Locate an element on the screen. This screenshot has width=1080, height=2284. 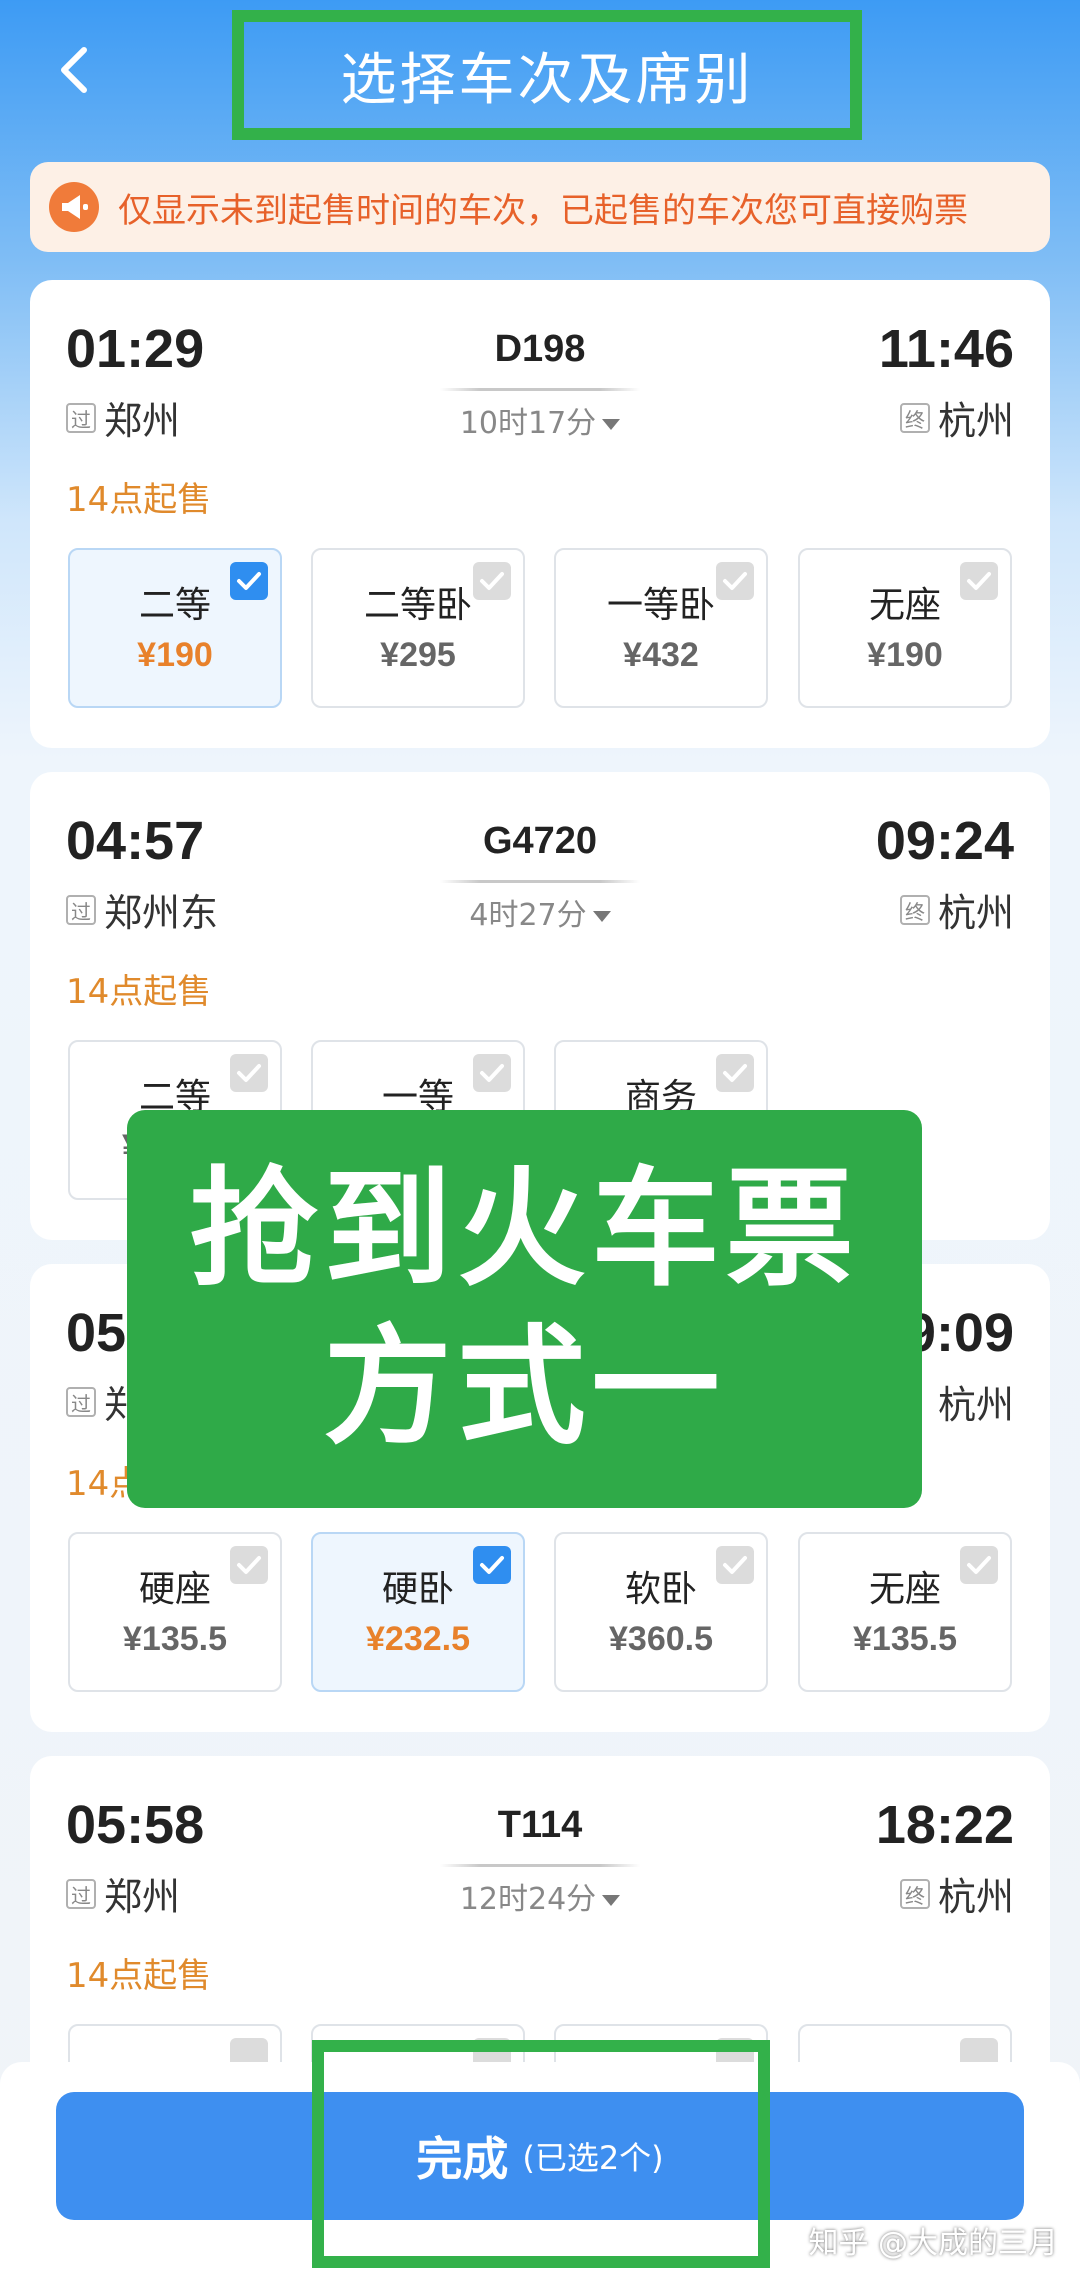
back-button is located at coordinates (78, 70).